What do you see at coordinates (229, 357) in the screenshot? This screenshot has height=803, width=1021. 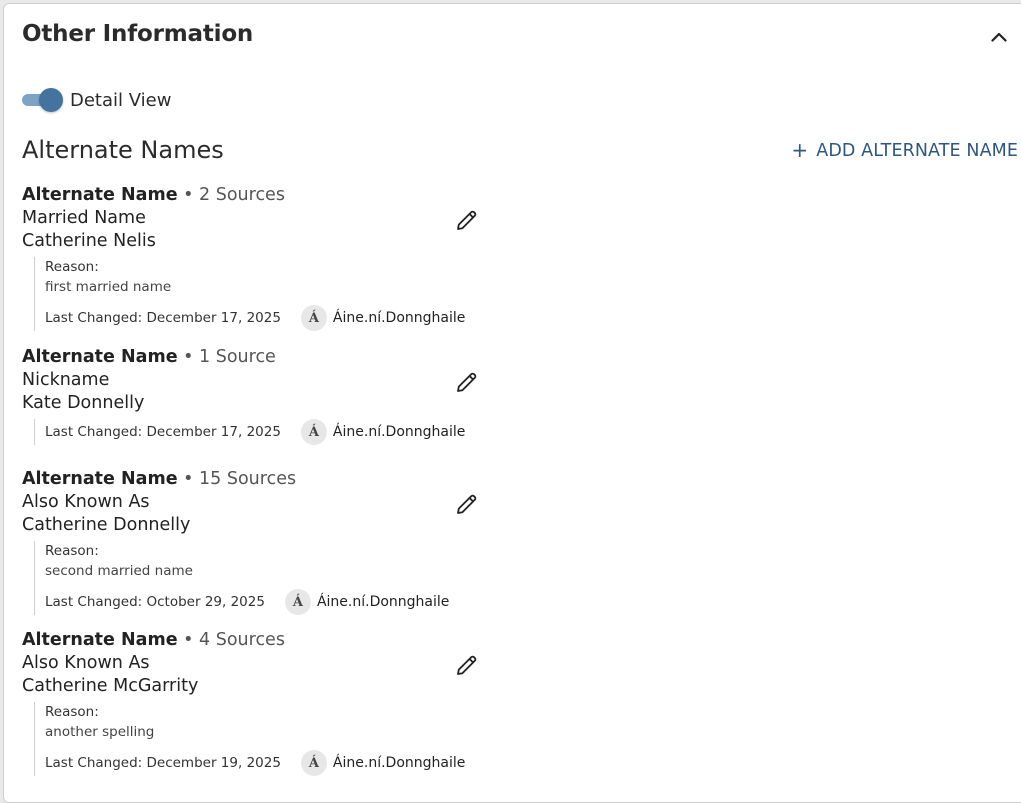 I see `entry-sources-link: • 1 Source` at bounding box center [229, 357].